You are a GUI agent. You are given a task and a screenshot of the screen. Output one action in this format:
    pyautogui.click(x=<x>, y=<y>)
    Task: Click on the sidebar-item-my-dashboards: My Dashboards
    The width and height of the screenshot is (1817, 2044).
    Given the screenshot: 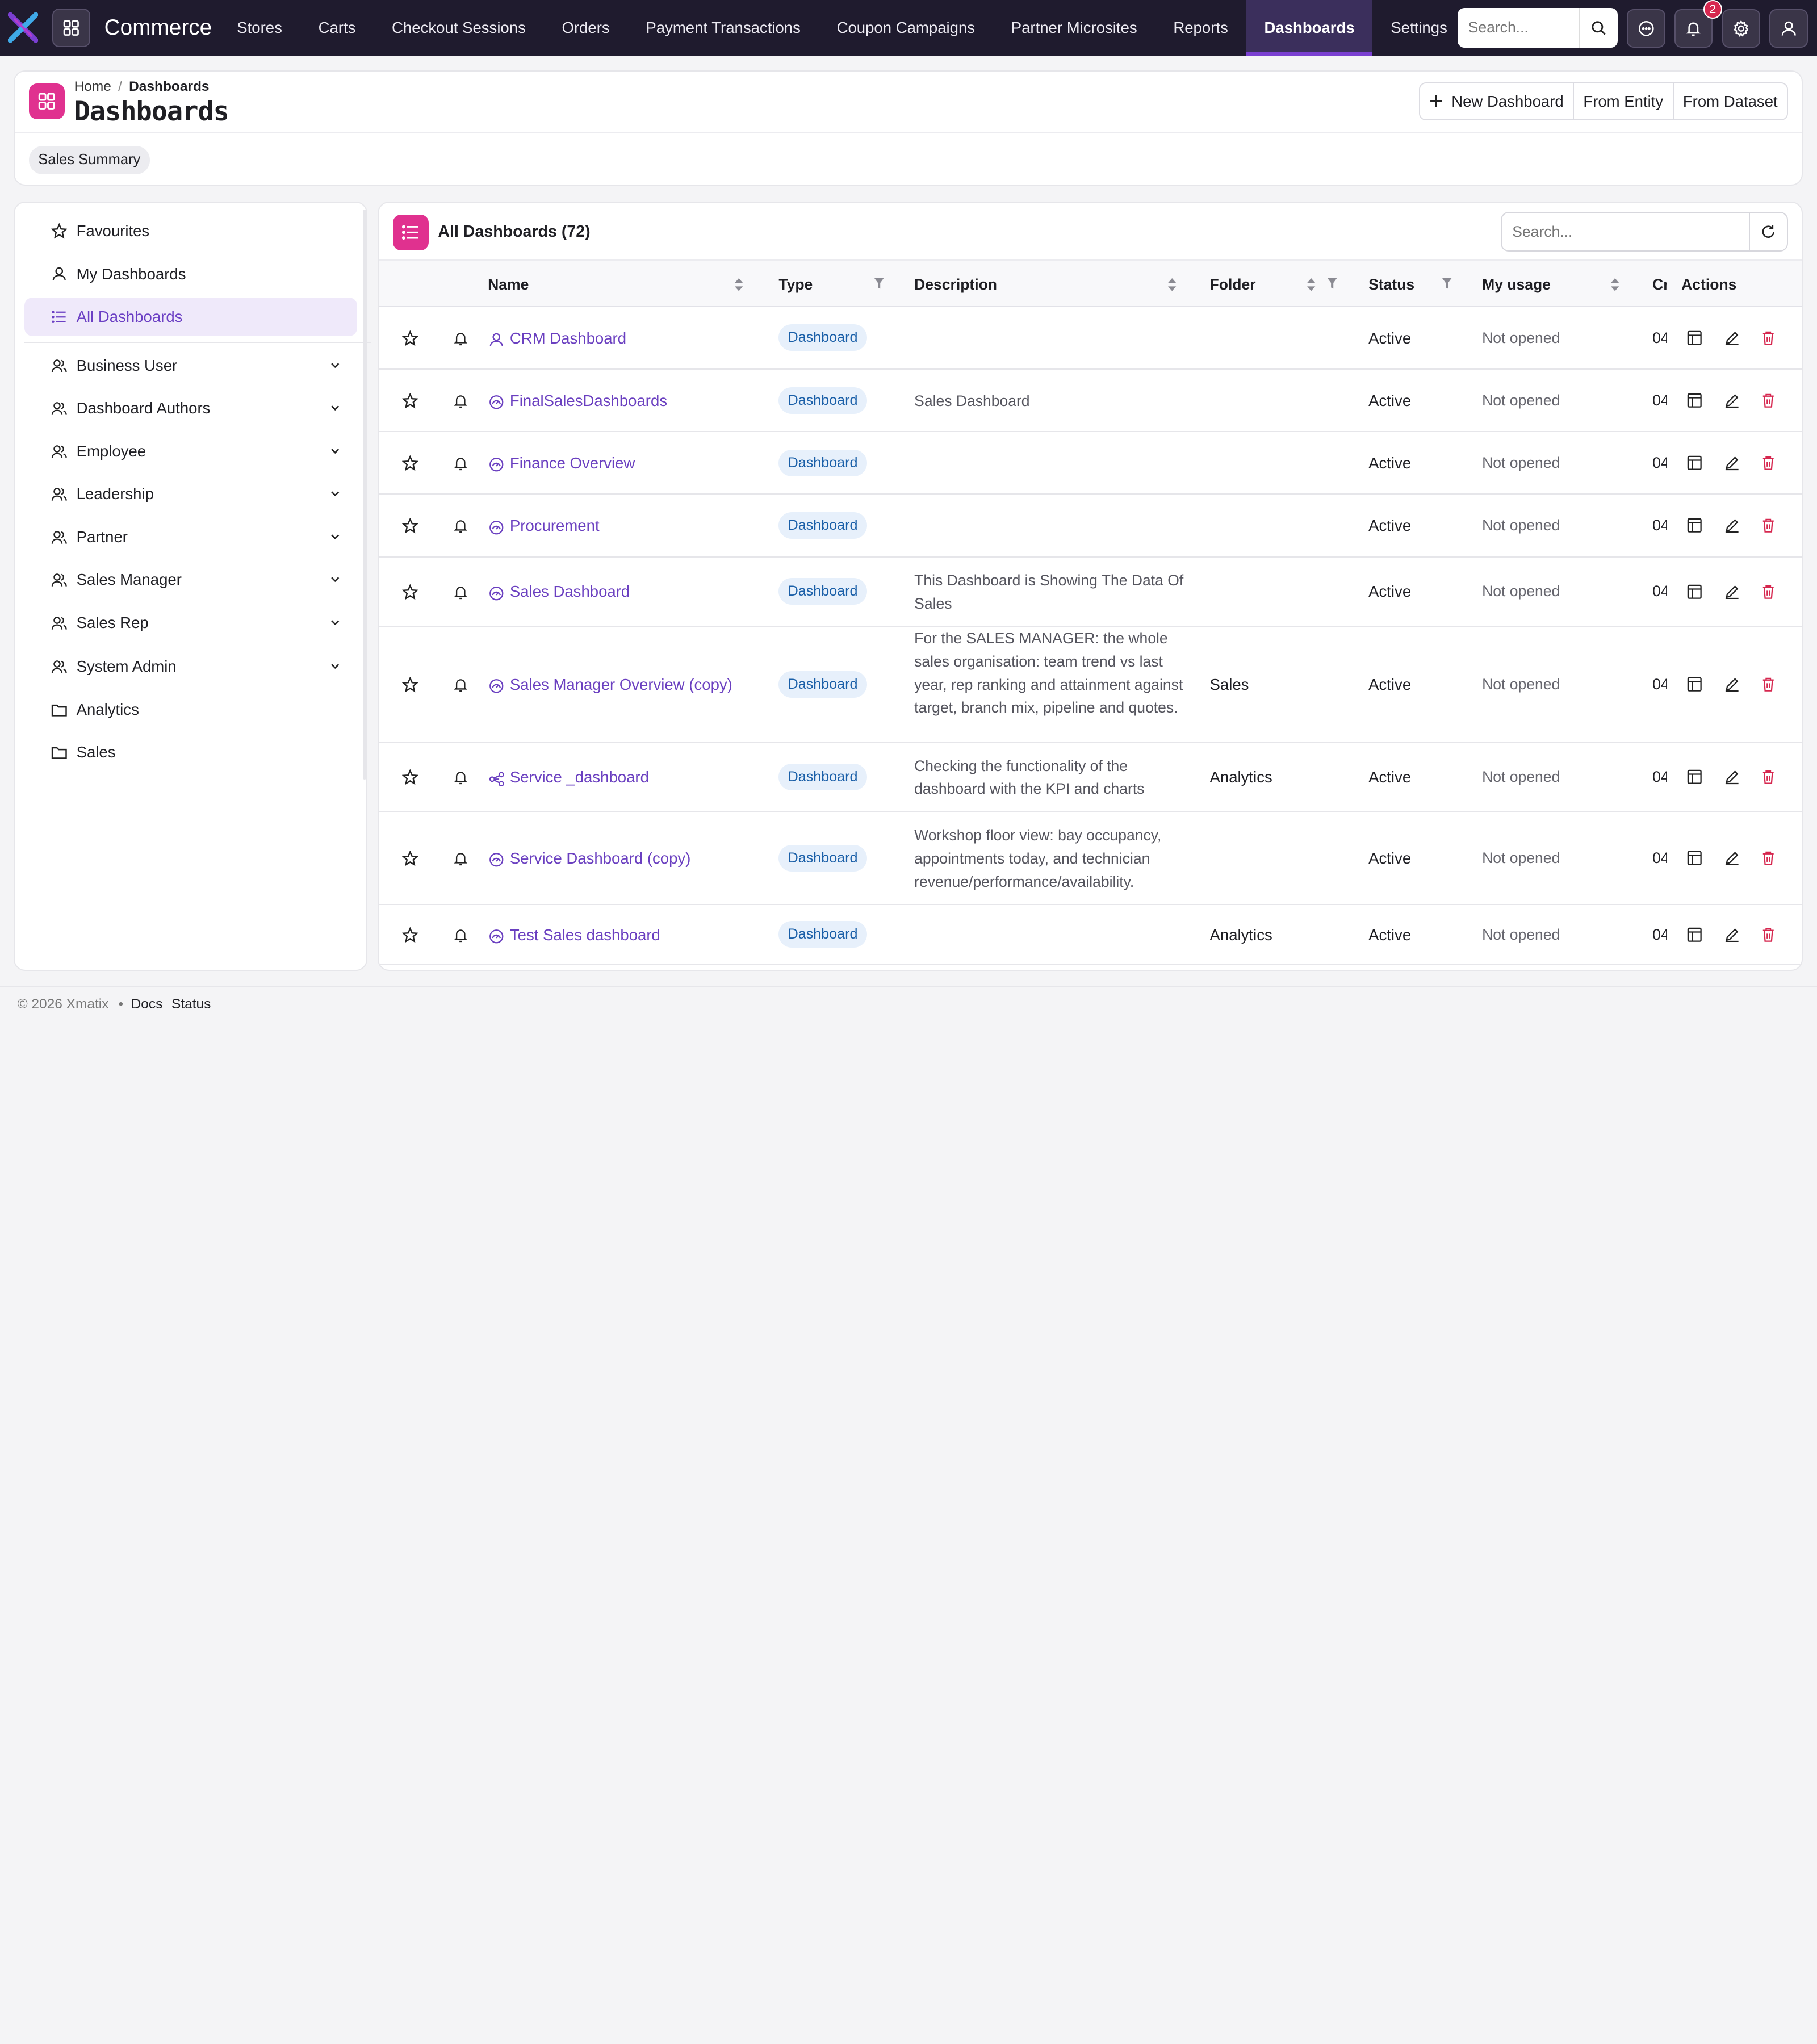 What is the action you would take?
    pyautogui.click(x=190, y=274)
    